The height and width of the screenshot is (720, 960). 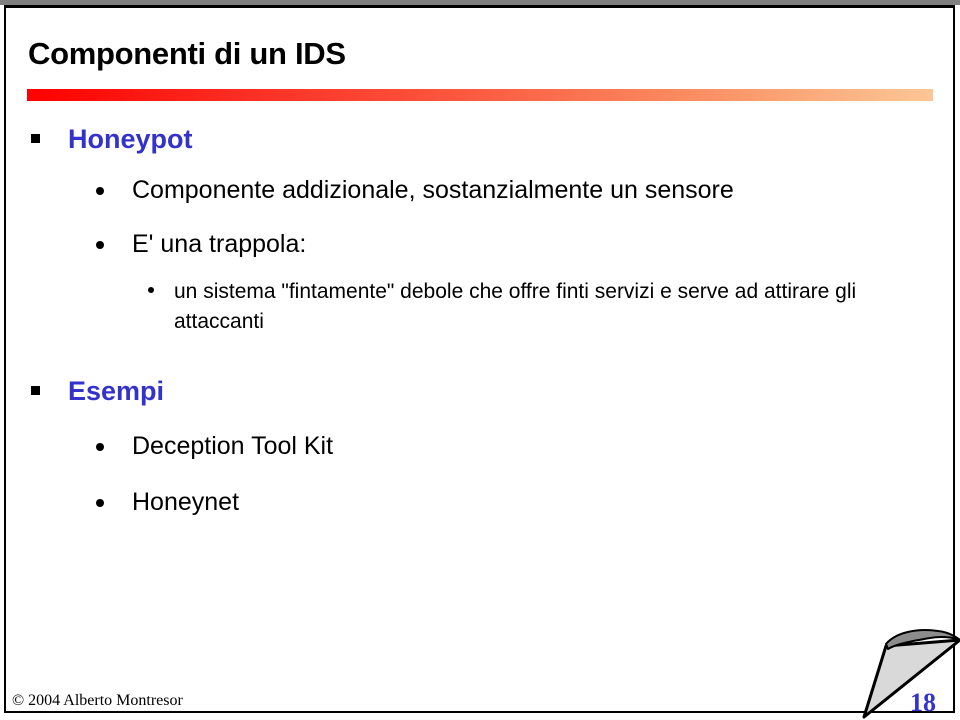 What do you see at coordinates (233, 446) in the screenshot?
I see `bullet-label: Deception Tool Kit` at bounding box center [233, 446].